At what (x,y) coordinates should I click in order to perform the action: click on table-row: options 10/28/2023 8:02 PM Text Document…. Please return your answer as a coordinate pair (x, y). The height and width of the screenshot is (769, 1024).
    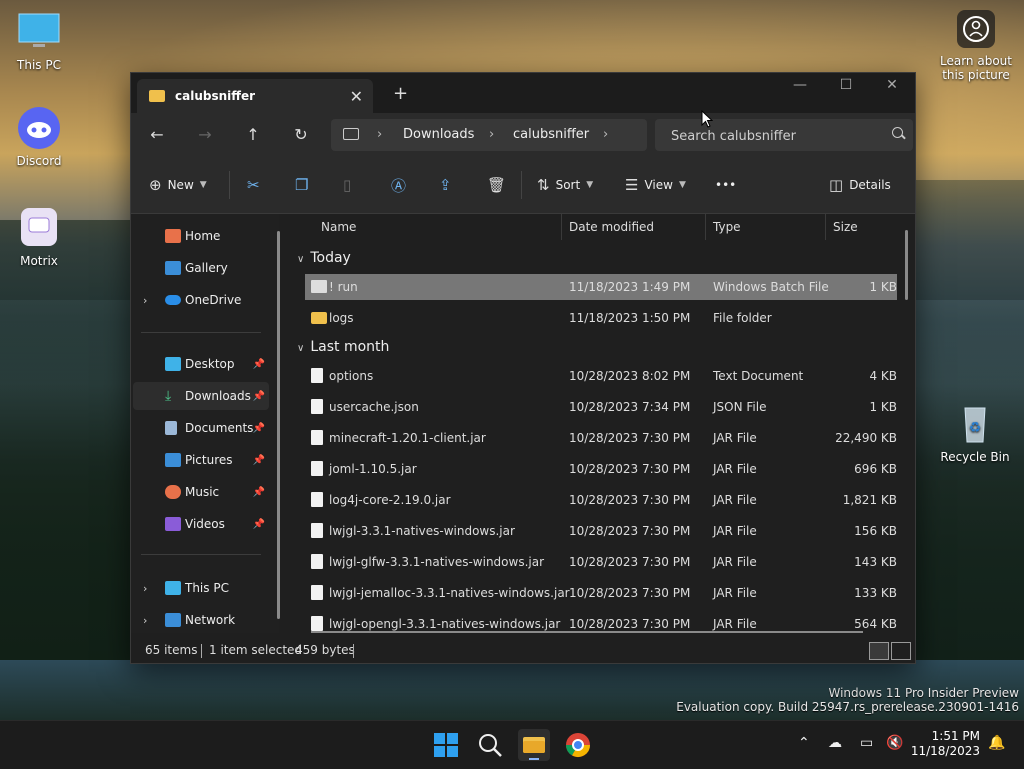
    Looking at the image, I should click on (601, 376).